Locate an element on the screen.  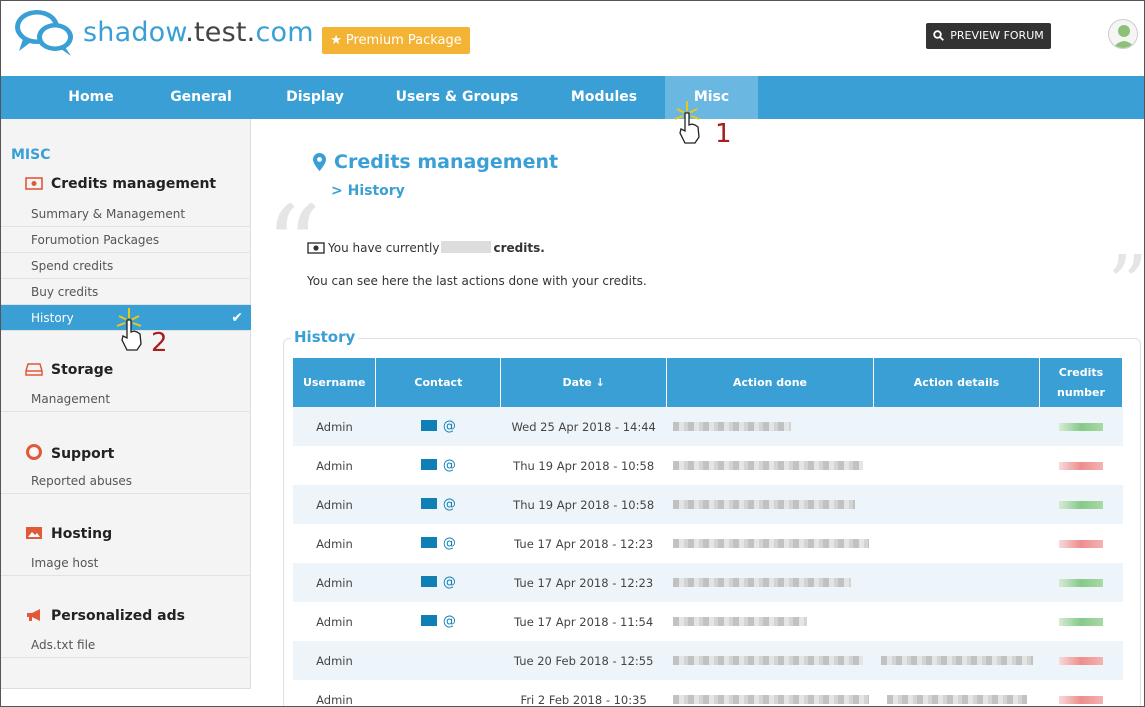
step-number-1: 1 is located at coordinates (723, 134).